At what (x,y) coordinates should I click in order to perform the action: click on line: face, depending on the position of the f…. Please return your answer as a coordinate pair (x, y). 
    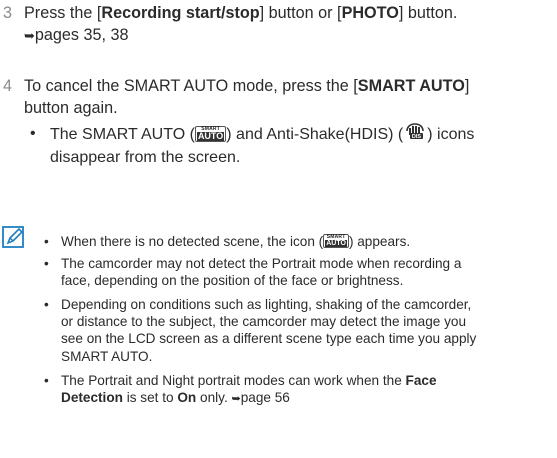
    Looking at the image, I should click on (232, 281).